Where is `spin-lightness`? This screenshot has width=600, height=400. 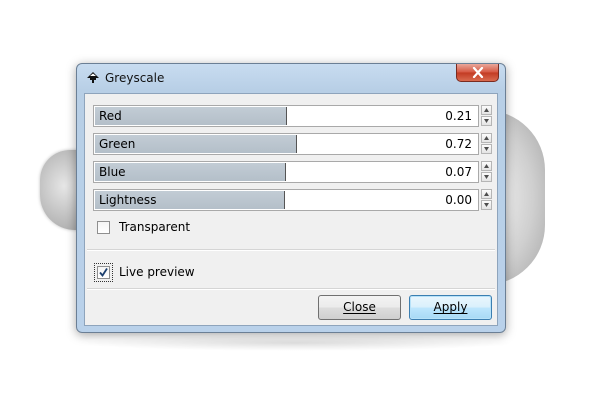
spin-lightness is located at coordinates (486, 200).